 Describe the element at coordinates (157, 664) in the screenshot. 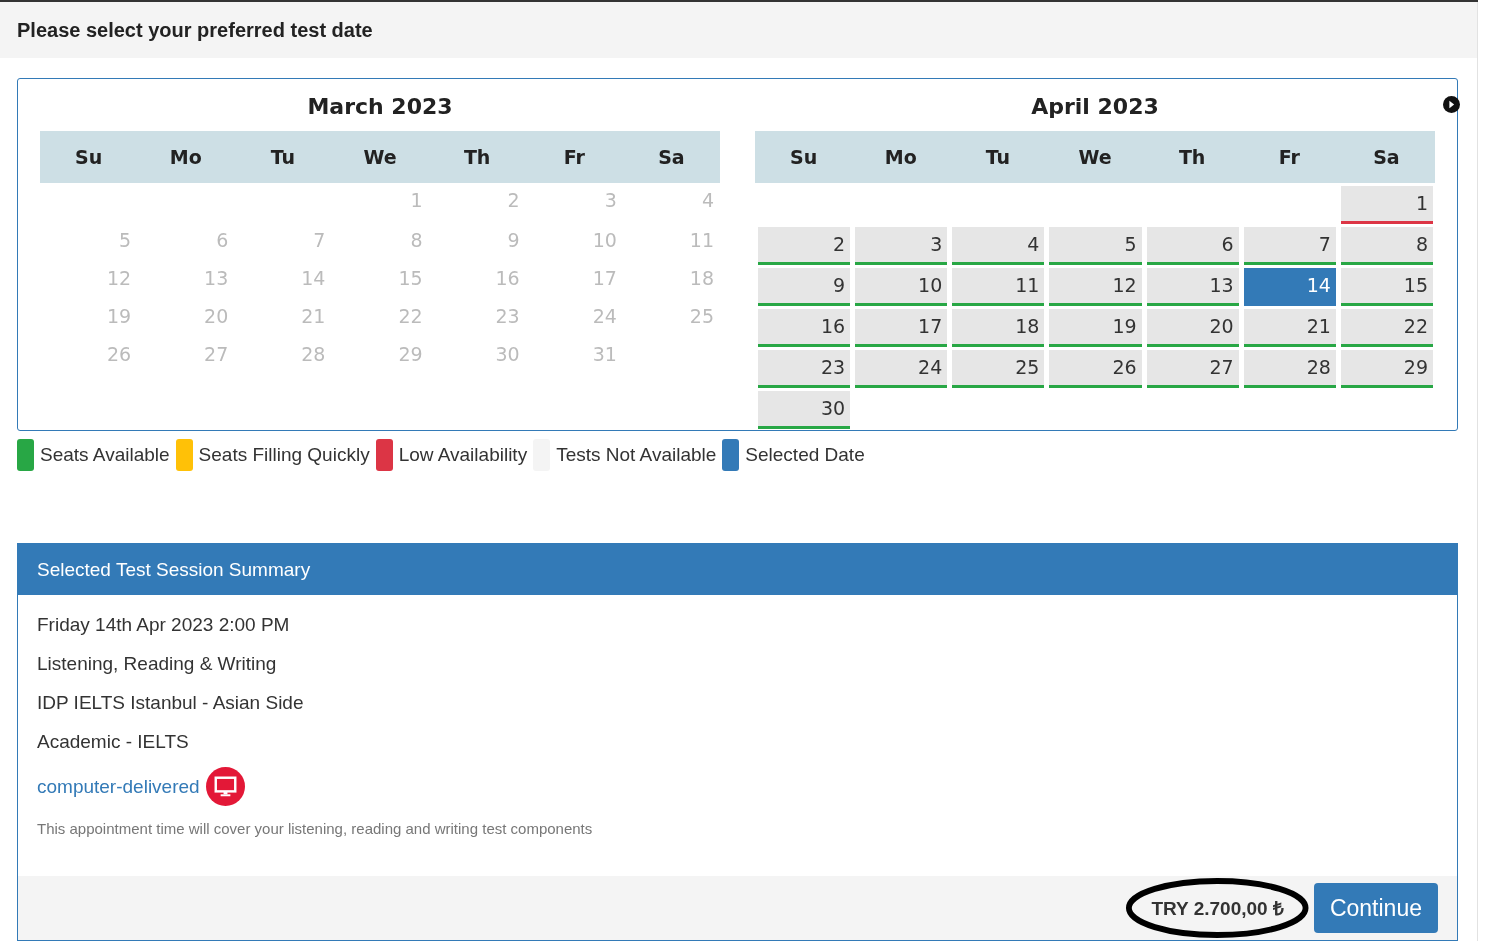

I see `summary-line: Listening, Reading & Writing` at that location.